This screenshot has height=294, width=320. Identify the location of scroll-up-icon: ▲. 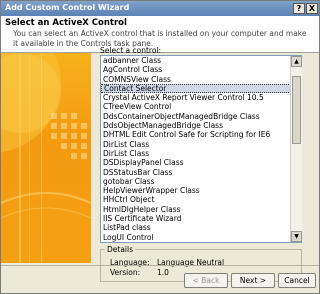
(296, 61).